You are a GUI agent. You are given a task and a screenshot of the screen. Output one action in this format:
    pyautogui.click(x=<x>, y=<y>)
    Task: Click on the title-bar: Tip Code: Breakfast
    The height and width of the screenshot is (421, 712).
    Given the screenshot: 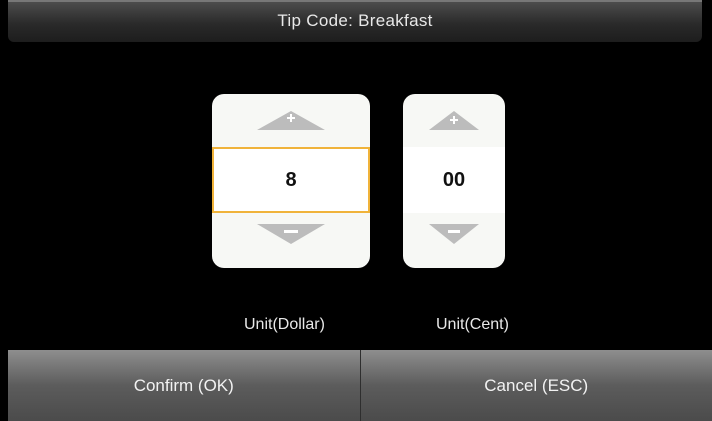 What is the action you would take?
    pyautogui.click(x=355, y=21)
    